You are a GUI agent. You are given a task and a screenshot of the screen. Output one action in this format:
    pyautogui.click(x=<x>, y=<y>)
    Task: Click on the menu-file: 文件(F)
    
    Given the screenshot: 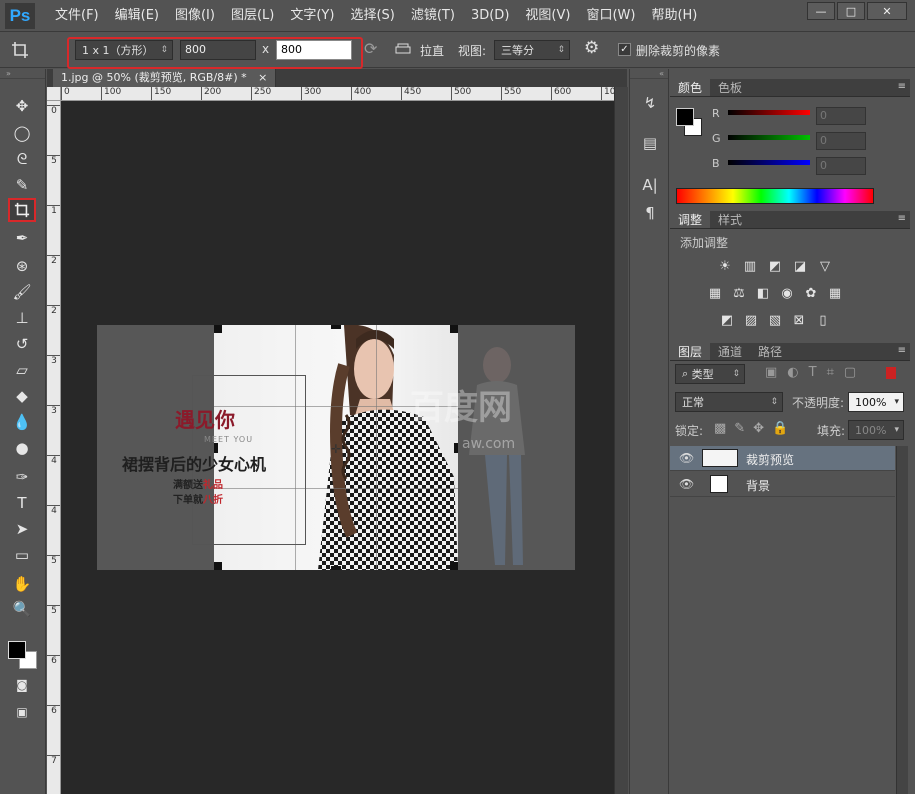 What is the action you would take?
    pyautogui.click(x=77, y=16)
    